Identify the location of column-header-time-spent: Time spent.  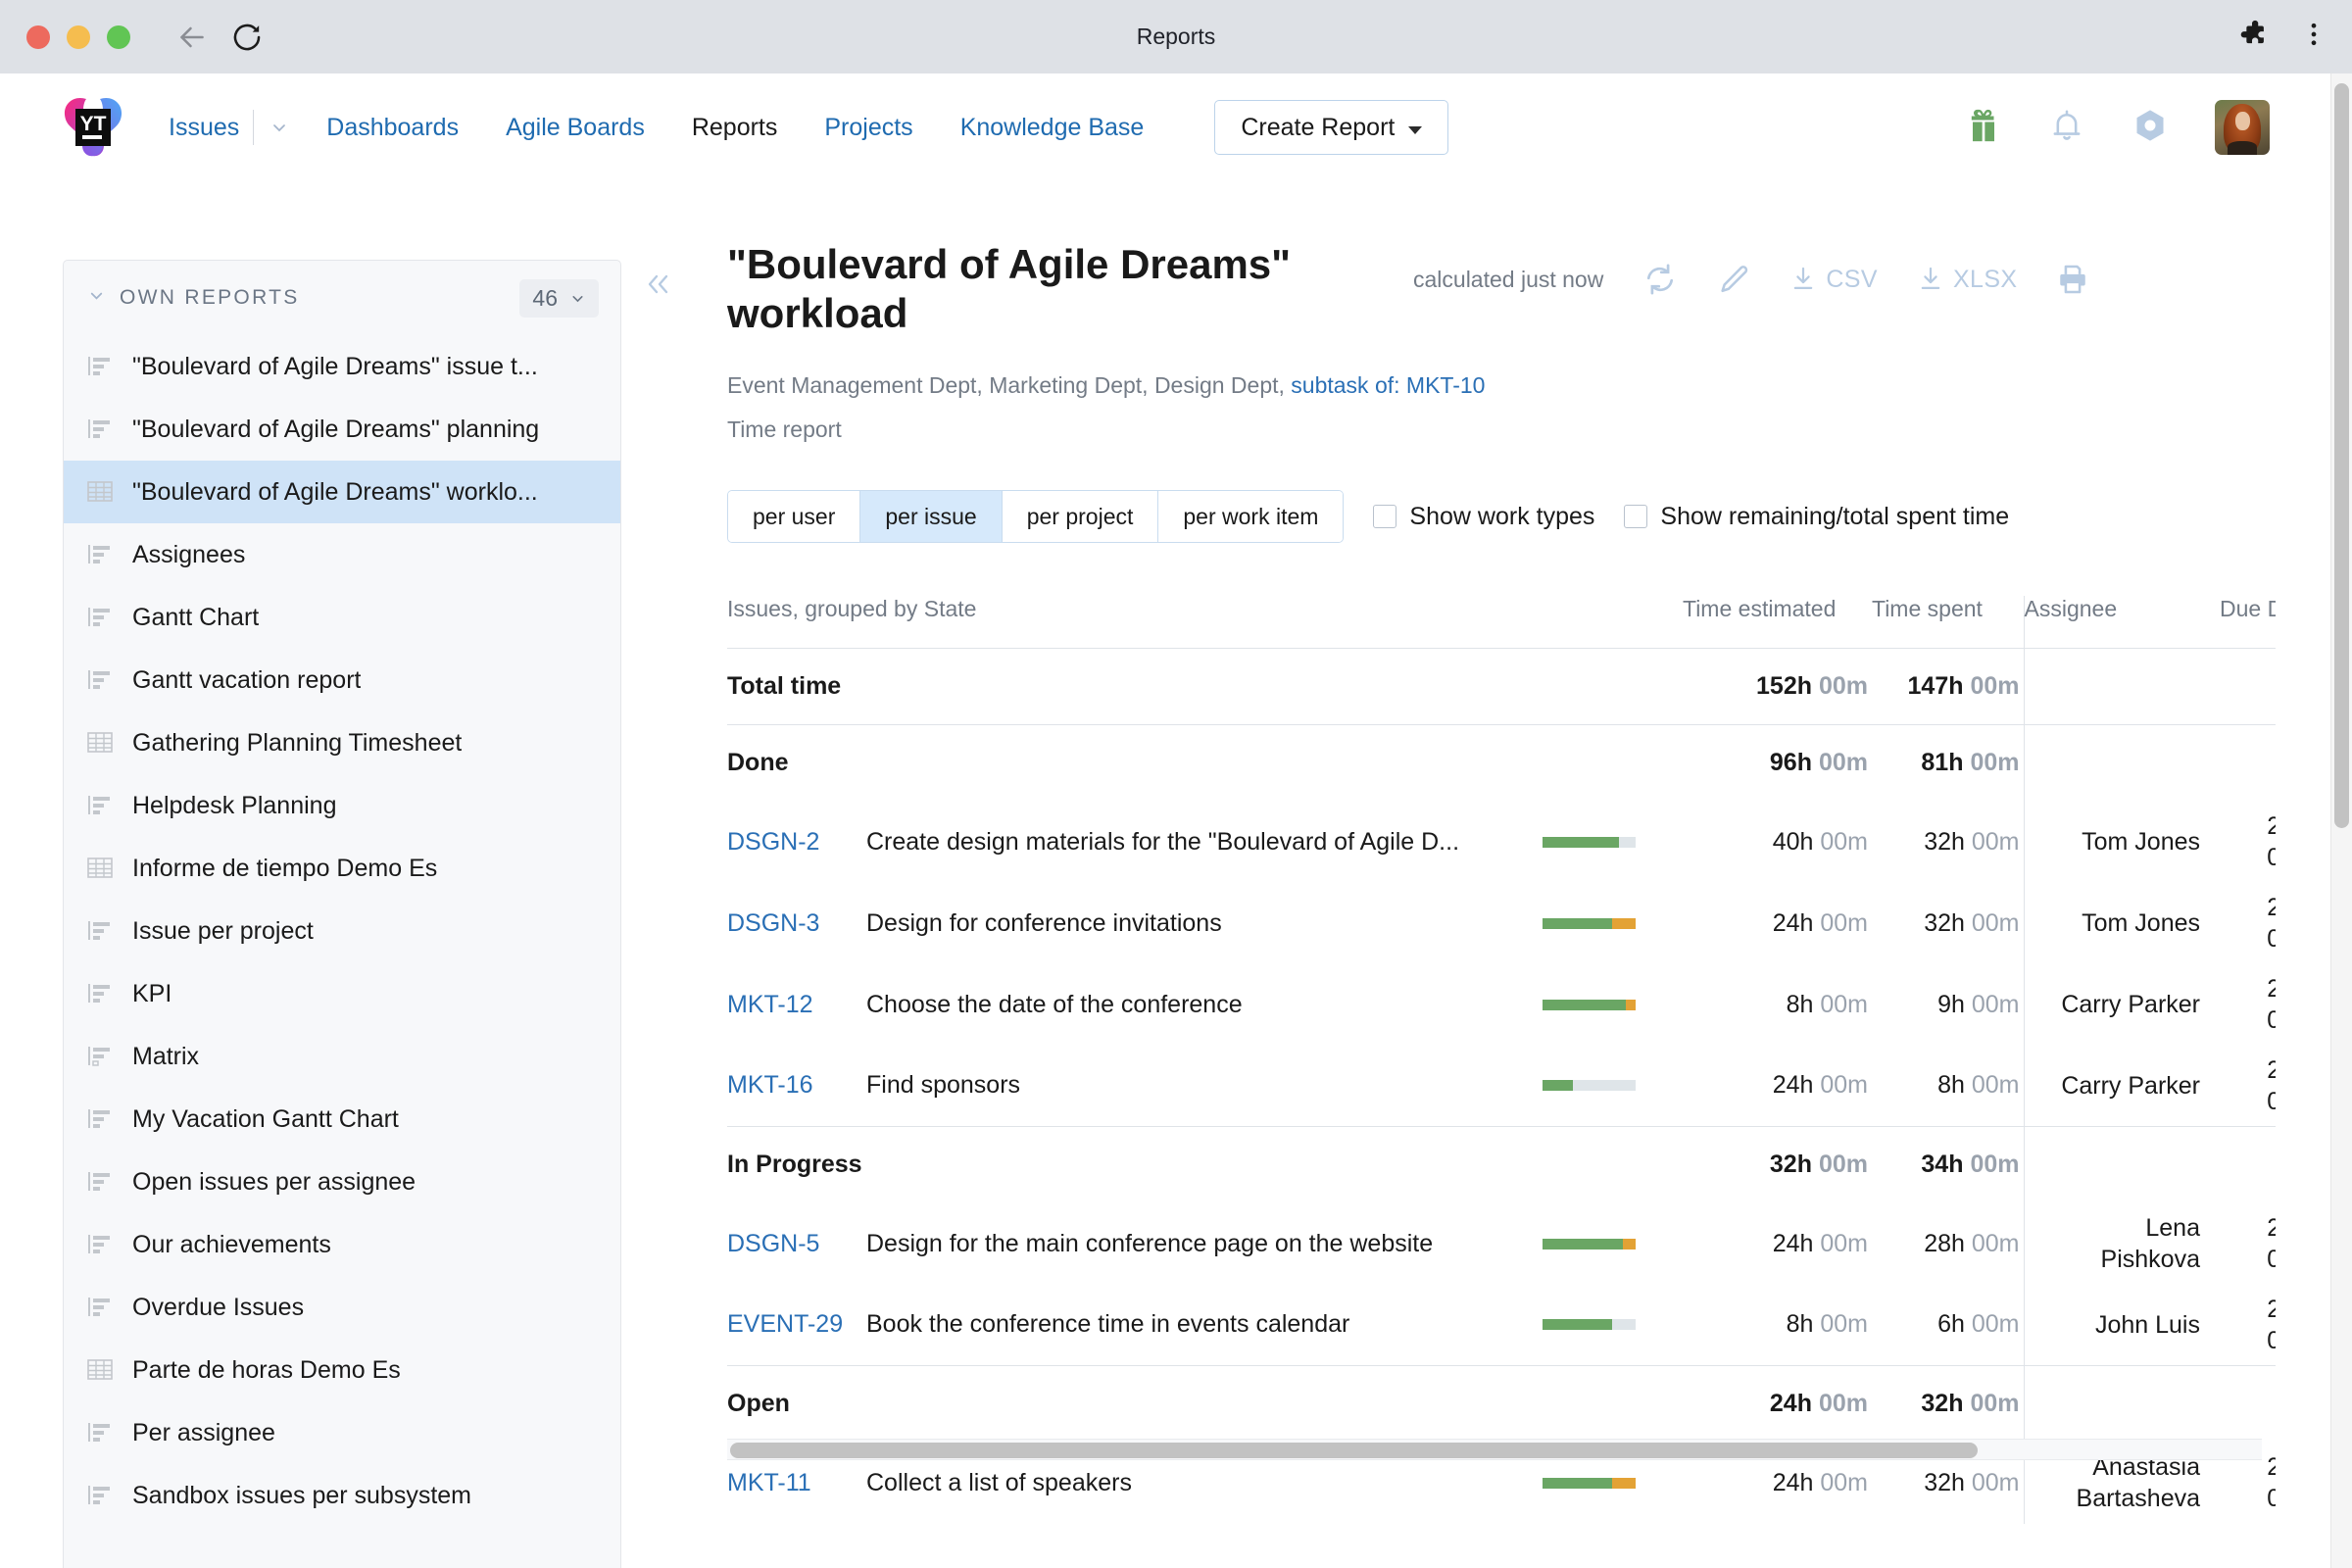
(1948, 622).